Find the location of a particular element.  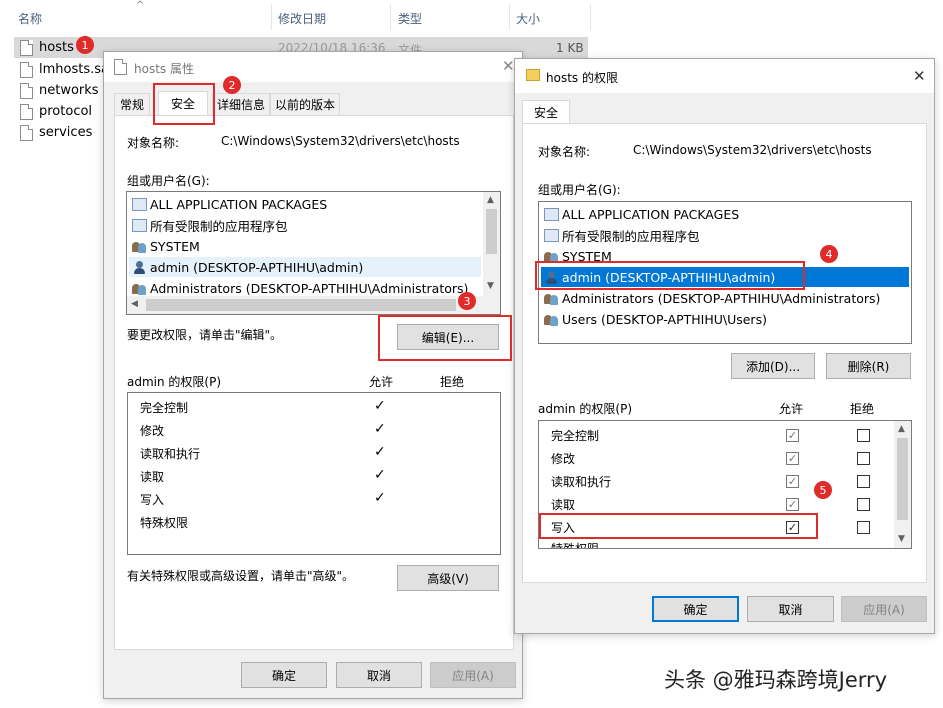

permission-row: 写入 is located at coordinates (152, 499).